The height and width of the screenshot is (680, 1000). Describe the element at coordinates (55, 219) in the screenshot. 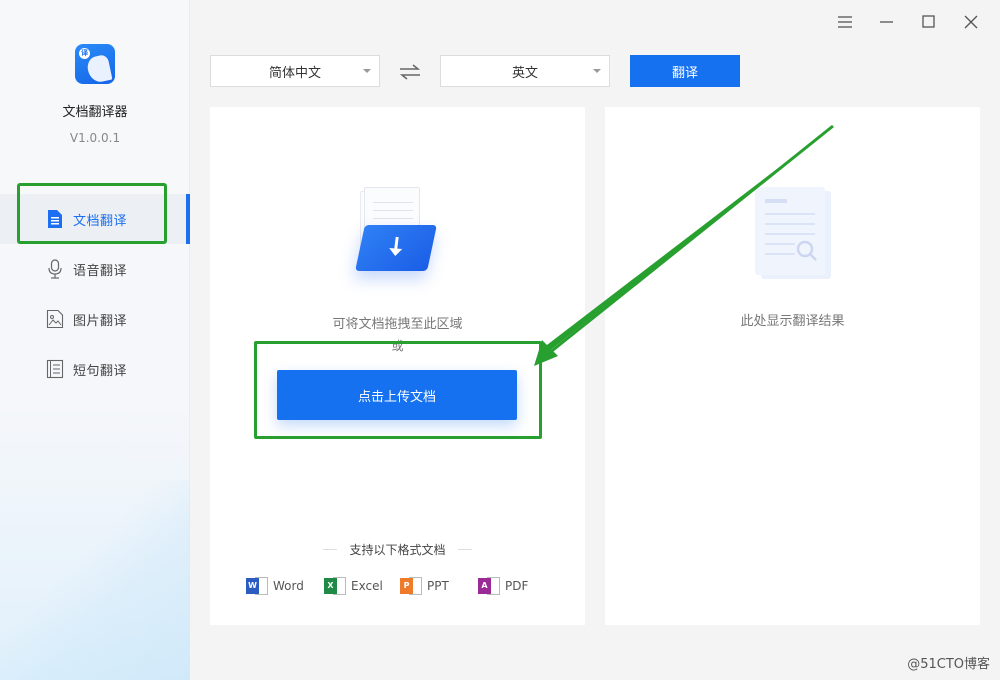

I see `document-icon` at that location.